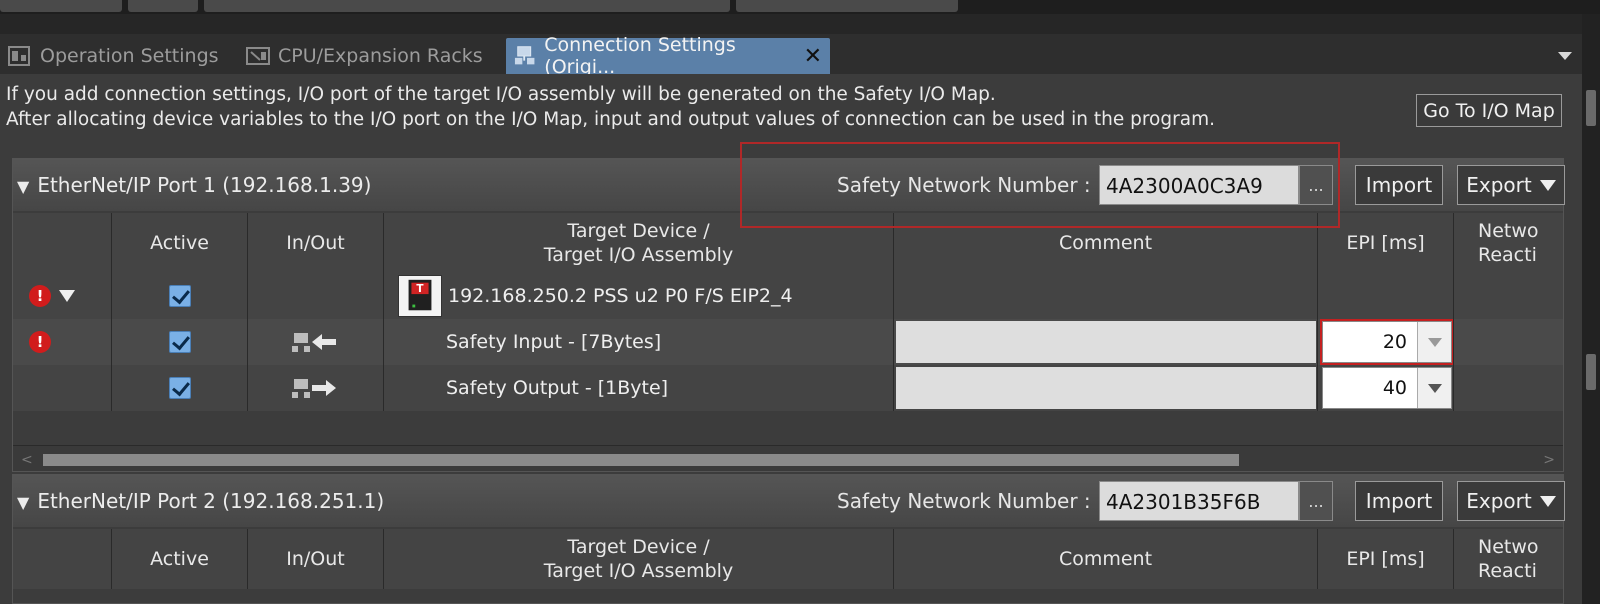 Image resolution: width=1600 pixels, height=604 pixels. Describe the element at coordinates (194, 185) in the screenshot. I see `port-title: ▼ EtherNet/IP Port 1 (192.168.1.39)` at that location.